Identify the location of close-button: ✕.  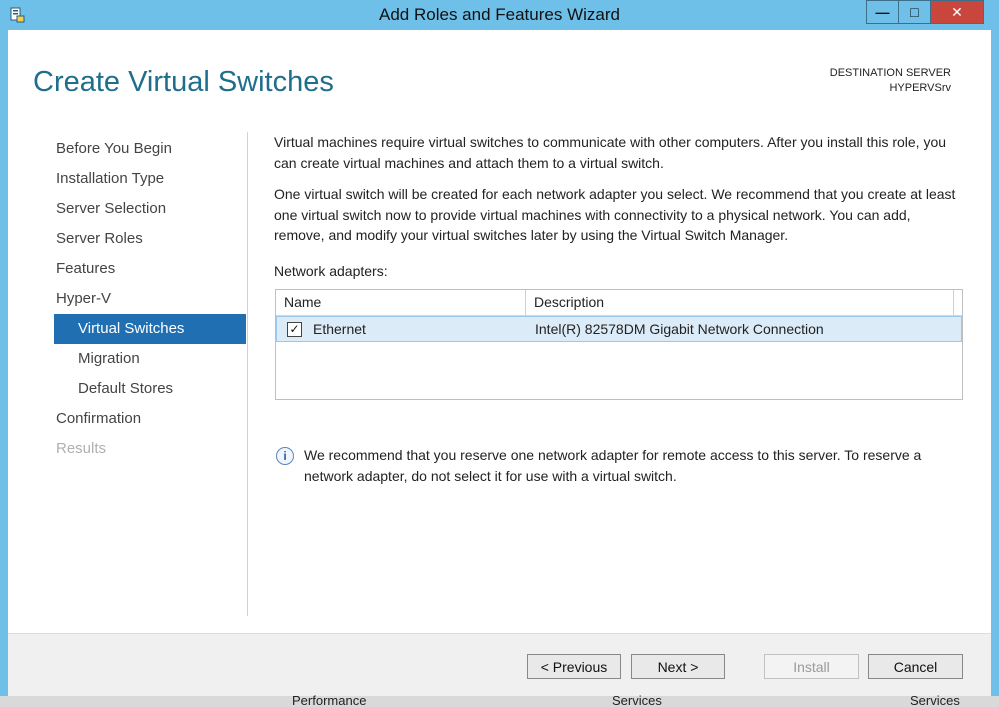
(957, 12).